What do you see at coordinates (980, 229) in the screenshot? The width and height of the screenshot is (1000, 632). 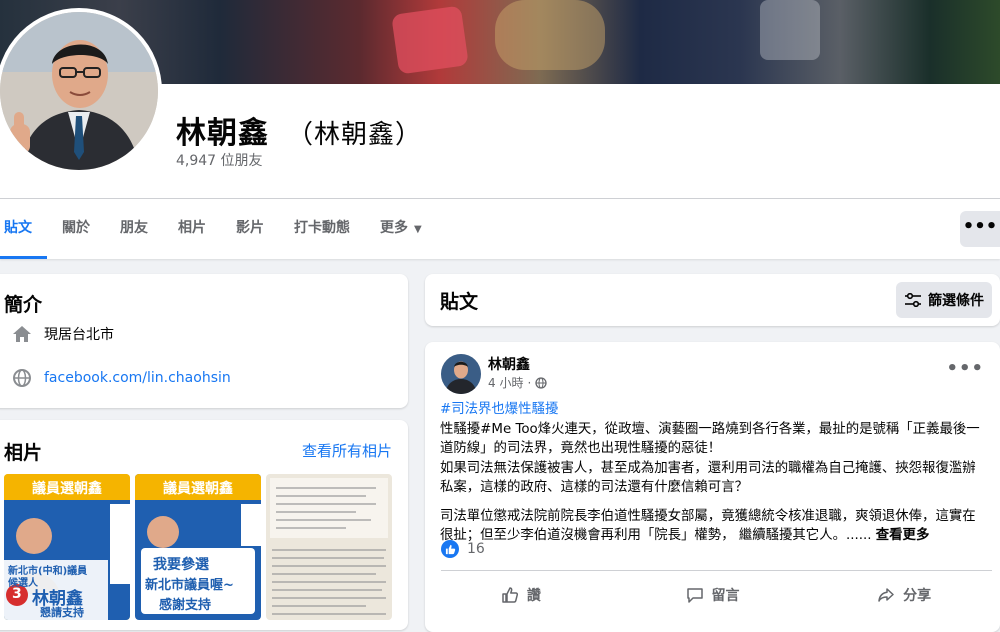 I see `more-options-button: •••` at bounding box center [980, 229].